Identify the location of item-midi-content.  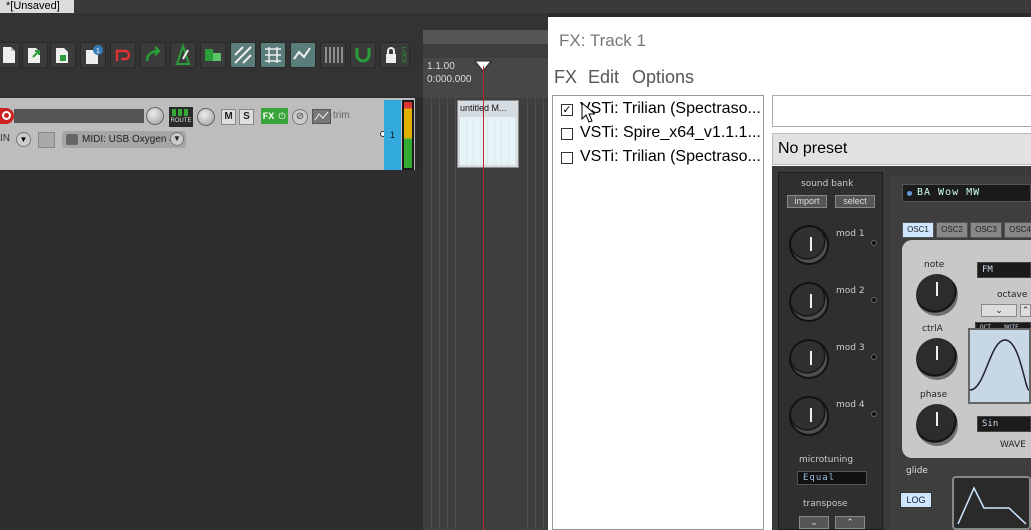
(488, 141).